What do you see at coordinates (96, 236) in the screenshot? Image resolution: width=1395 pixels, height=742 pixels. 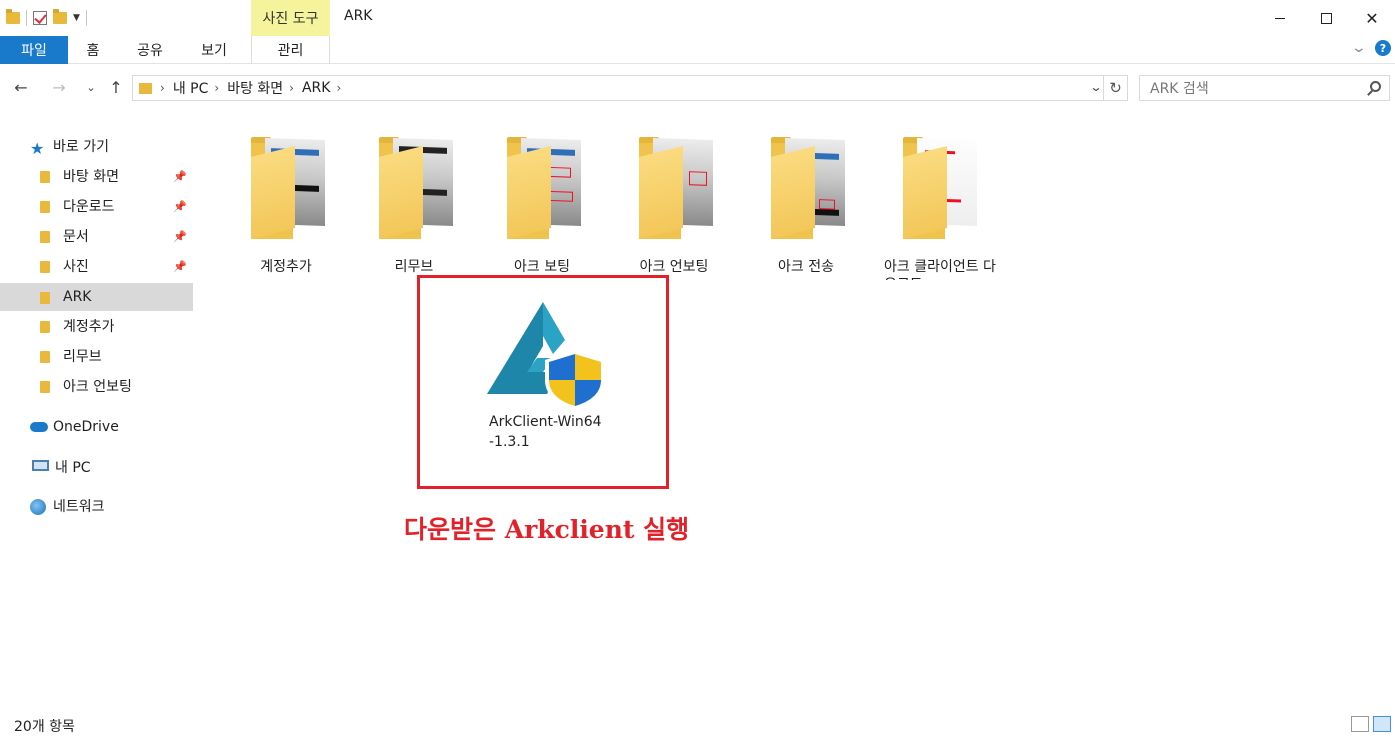 I see `sidebar-item-documents: 문서 📌` at bounding box center [96, 236].